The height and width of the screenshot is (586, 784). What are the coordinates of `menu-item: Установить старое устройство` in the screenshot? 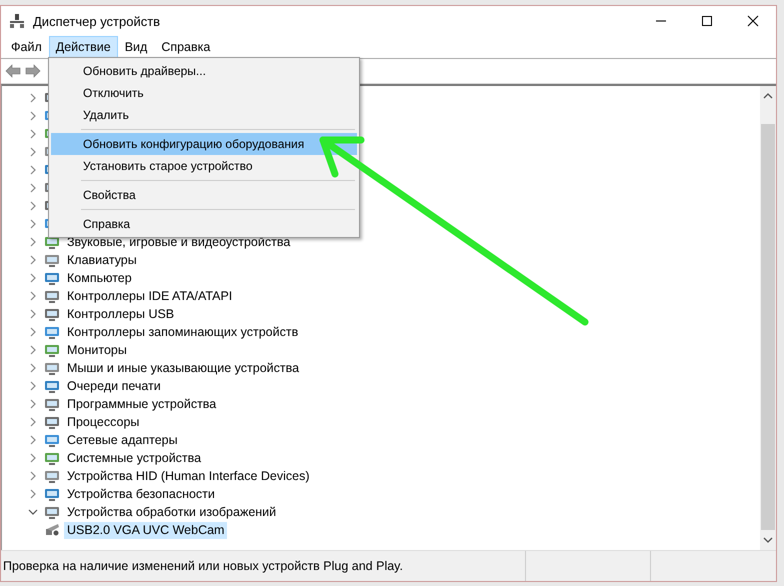 It's located at (204, 166).